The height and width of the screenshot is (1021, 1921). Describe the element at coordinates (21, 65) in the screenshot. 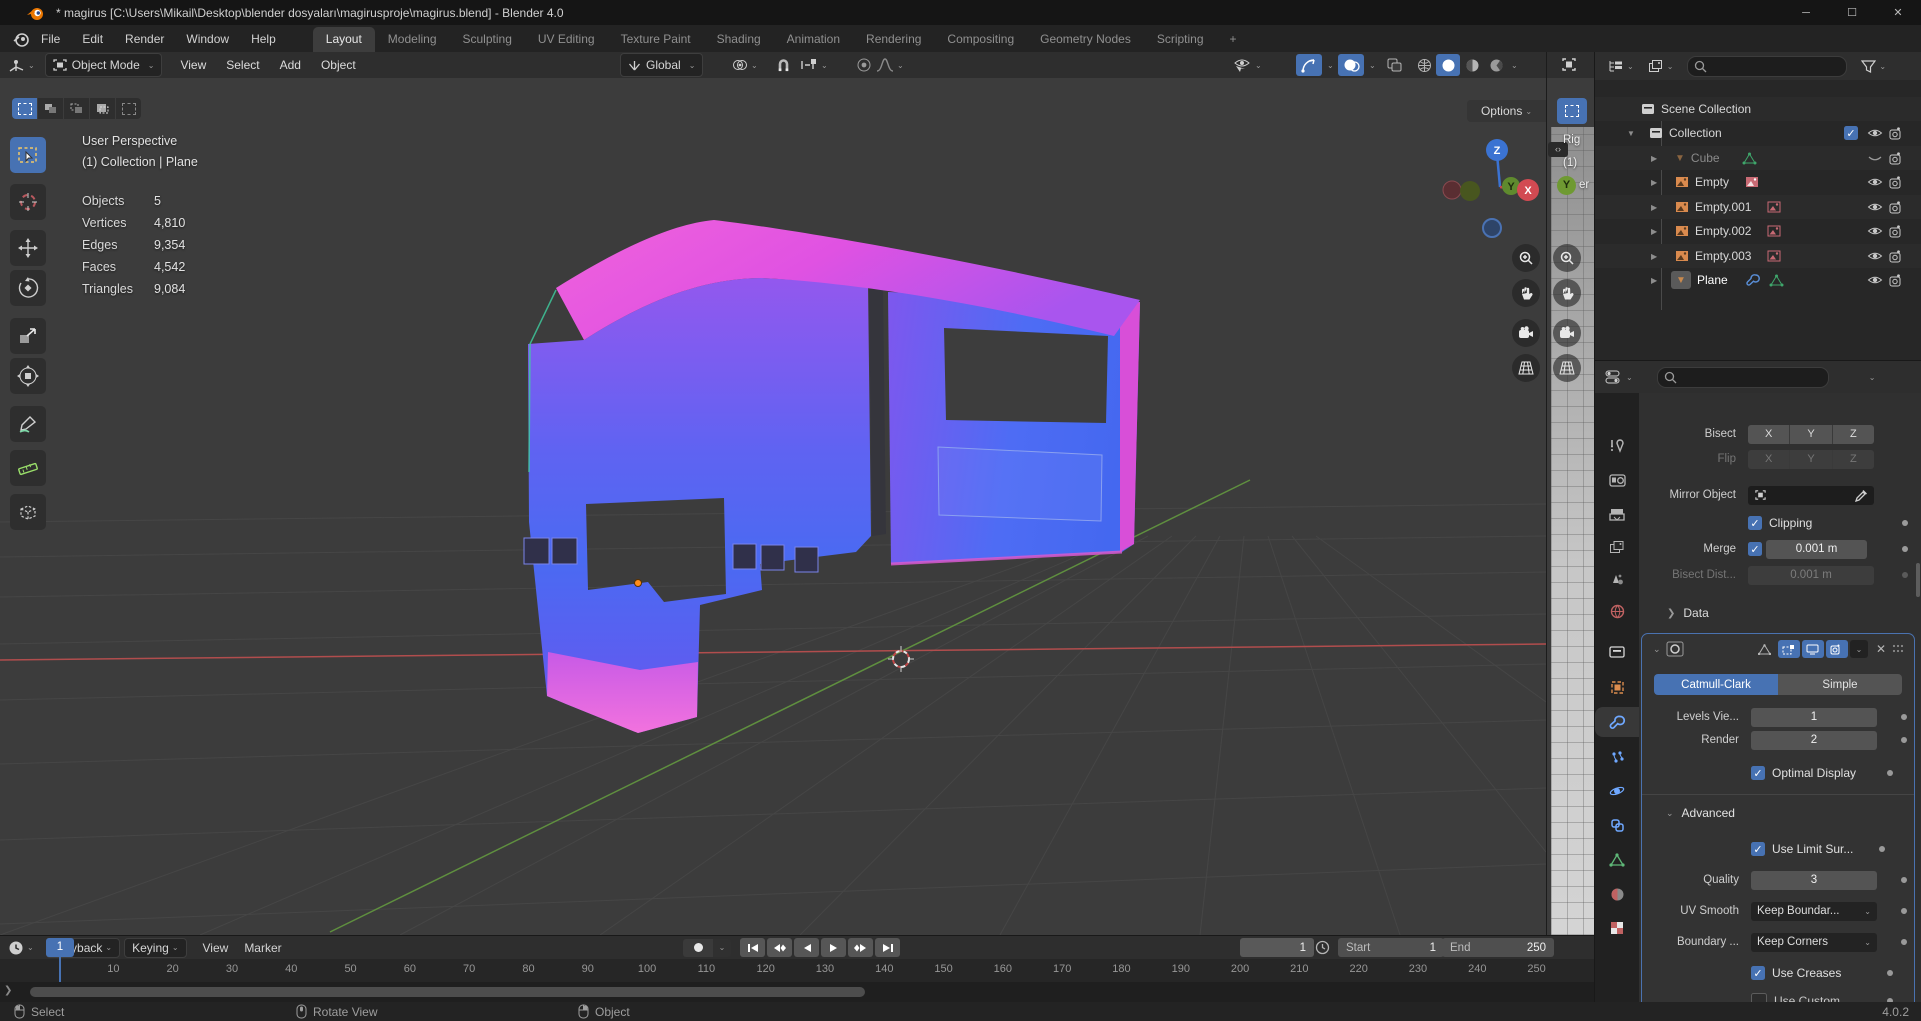

I see `editor-type-button: ⌄` at that location.